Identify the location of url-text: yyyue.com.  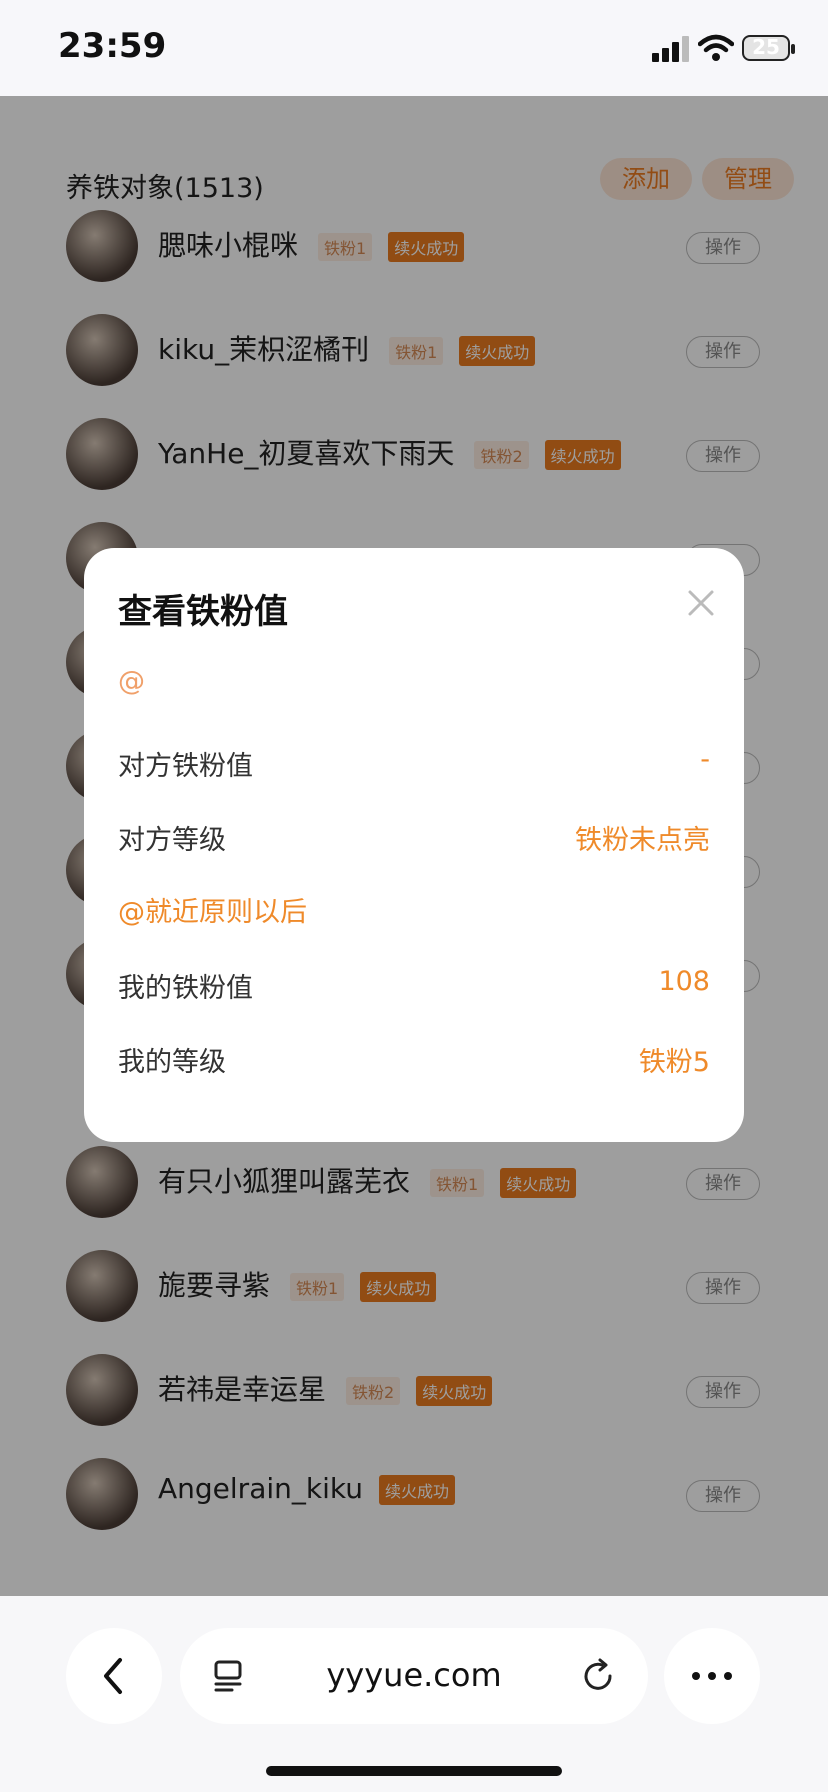
(414, 1675).